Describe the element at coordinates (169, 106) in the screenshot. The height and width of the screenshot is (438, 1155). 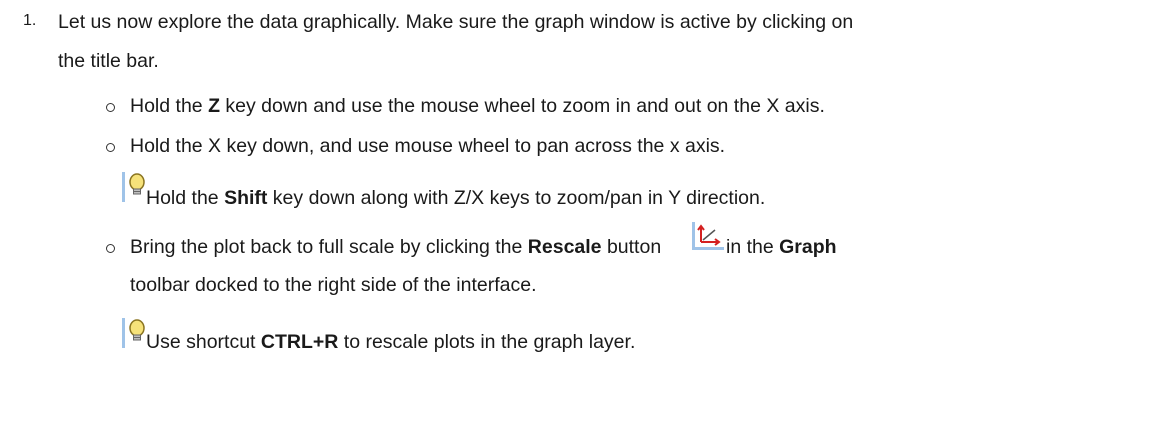
I see `item-z-pre: Hold the` at that location.